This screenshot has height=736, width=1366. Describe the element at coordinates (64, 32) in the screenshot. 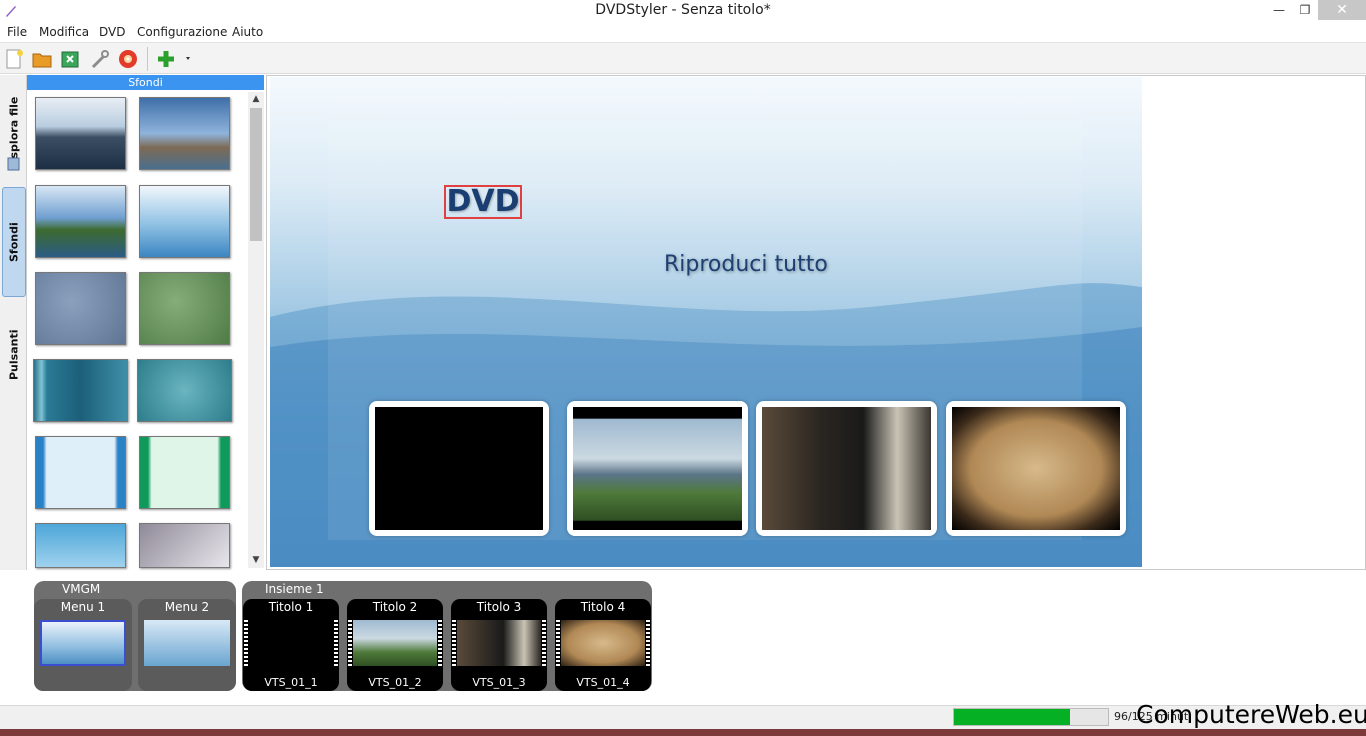

I see `menu-edit: Modifica` at that location.